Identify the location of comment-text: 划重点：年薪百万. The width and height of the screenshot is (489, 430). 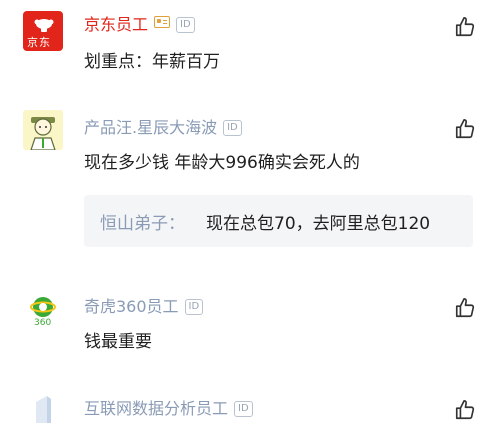
(152, 62).